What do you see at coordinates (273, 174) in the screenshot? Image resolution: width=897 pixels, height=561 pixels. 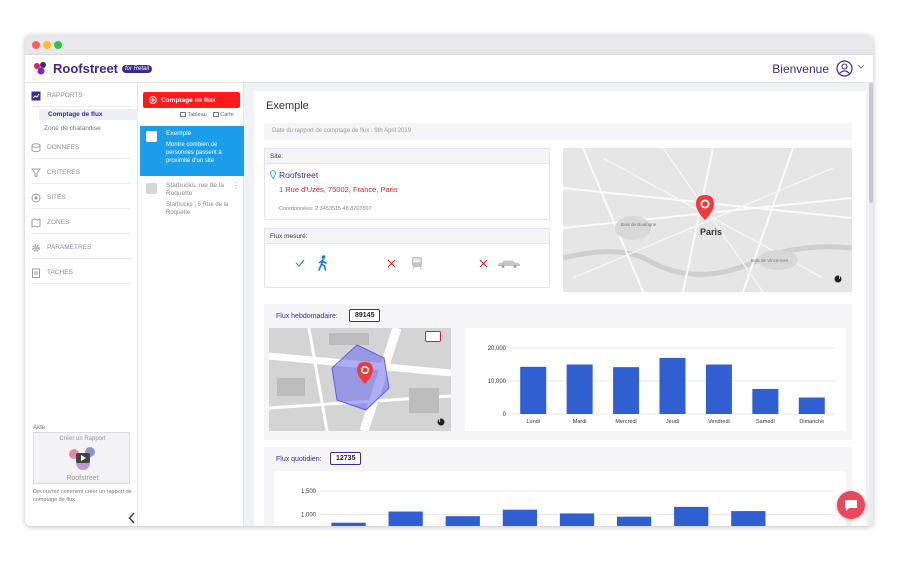 I see `location-pin-icon` at bounding box center [273, 174].